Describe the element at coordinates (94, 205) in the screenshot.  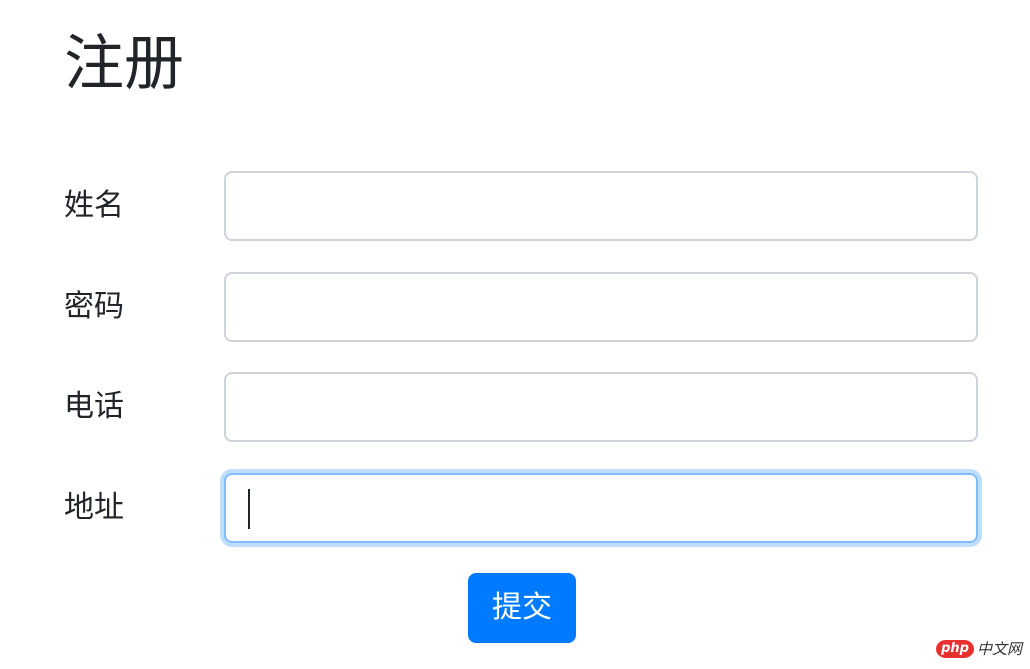
I see `name-label: 姓名` at that location.